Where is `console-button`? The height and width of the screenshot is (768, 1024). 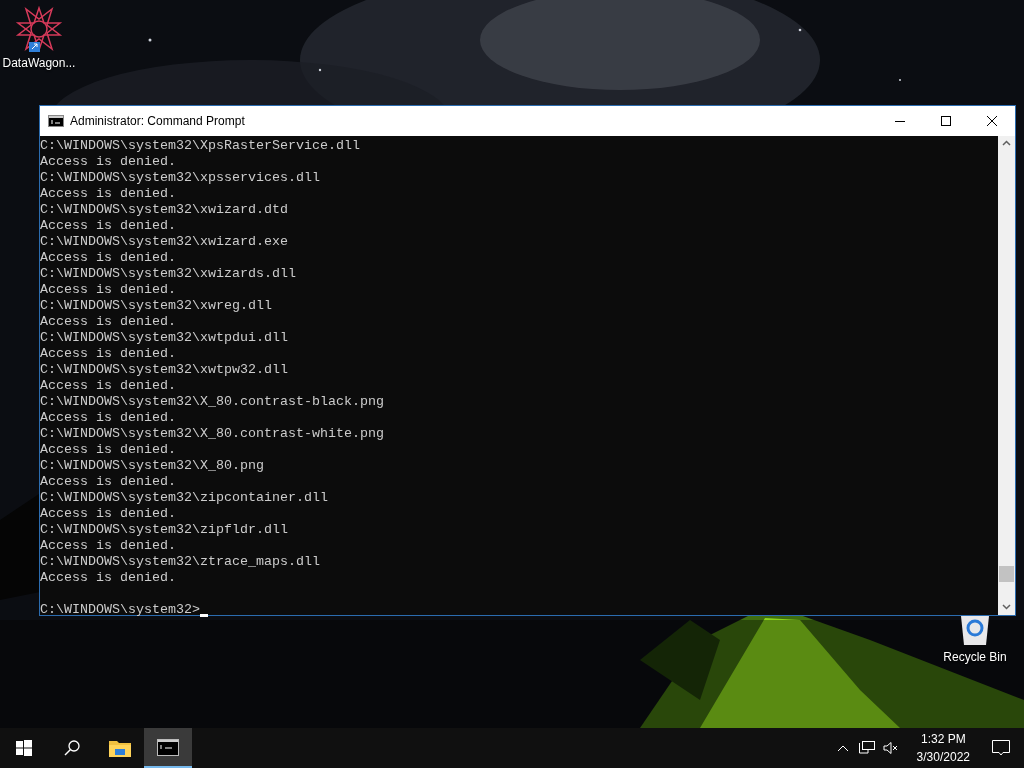
console-button is located at coordinates (168, 748).